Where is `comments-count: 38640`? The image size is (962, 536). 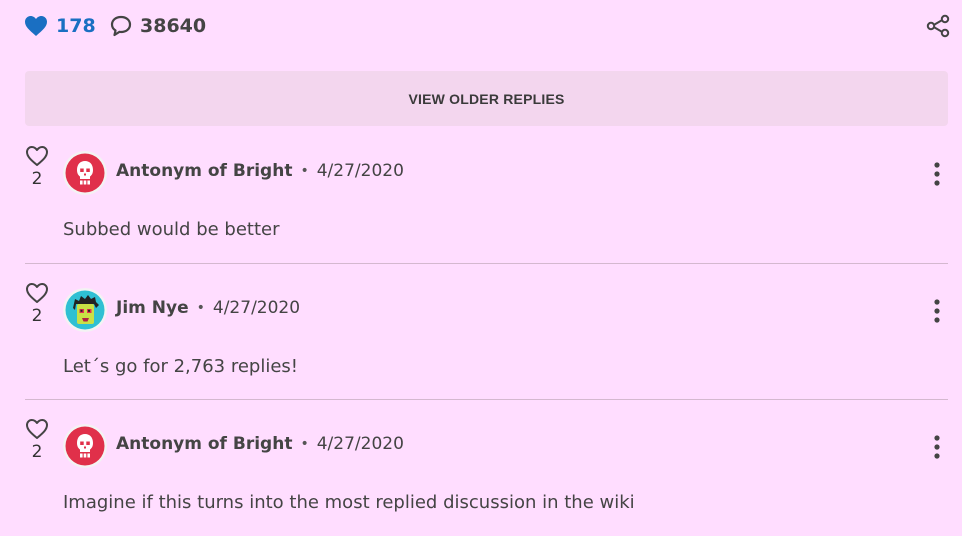 comments-count: 38640 is located at coordinates (173, 26).